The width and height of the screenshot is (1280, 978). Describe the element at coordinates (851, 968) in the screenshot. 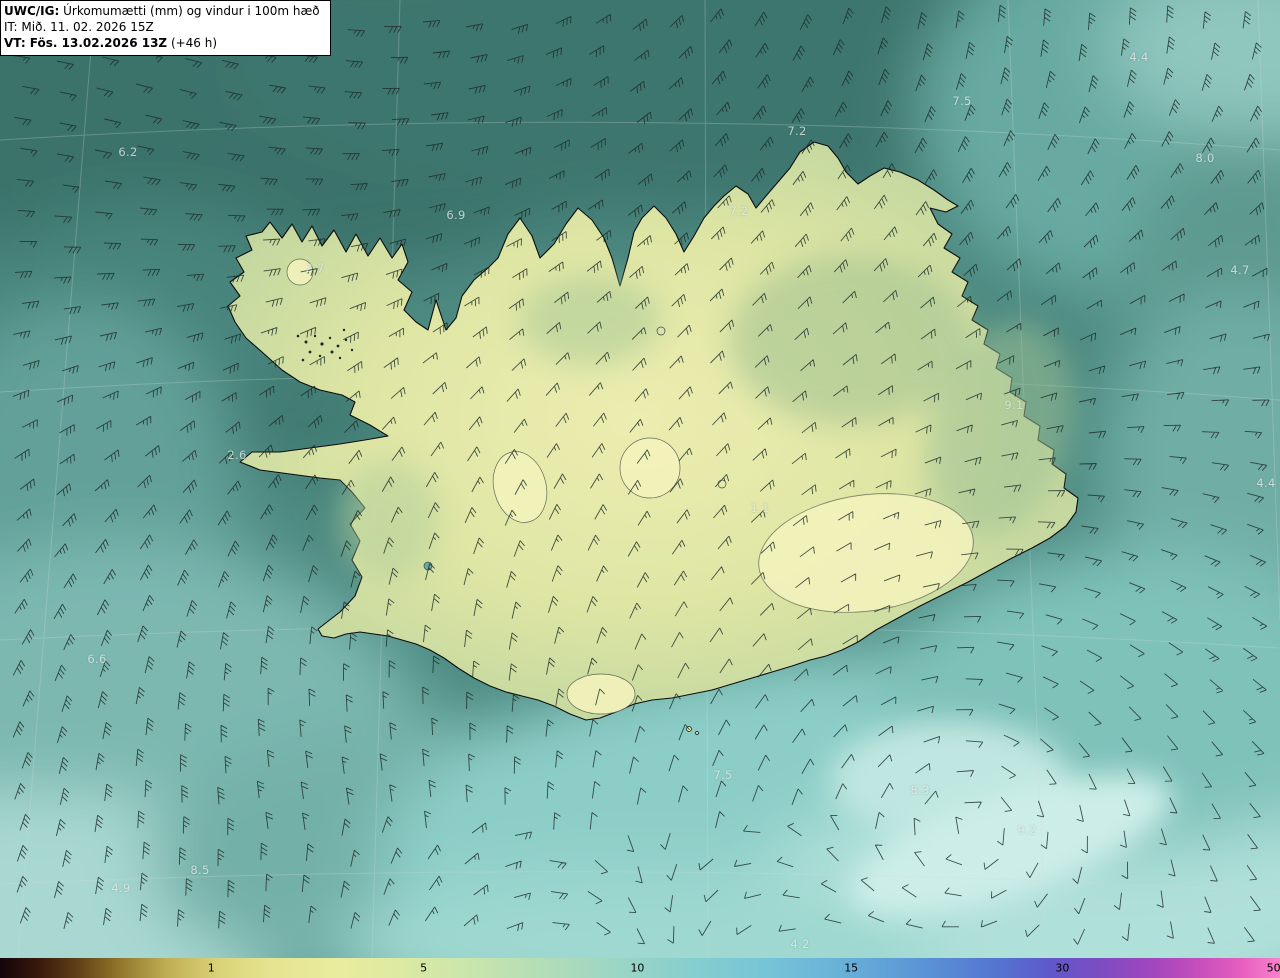

I see `colorbar-tick-label: 15` at that location.